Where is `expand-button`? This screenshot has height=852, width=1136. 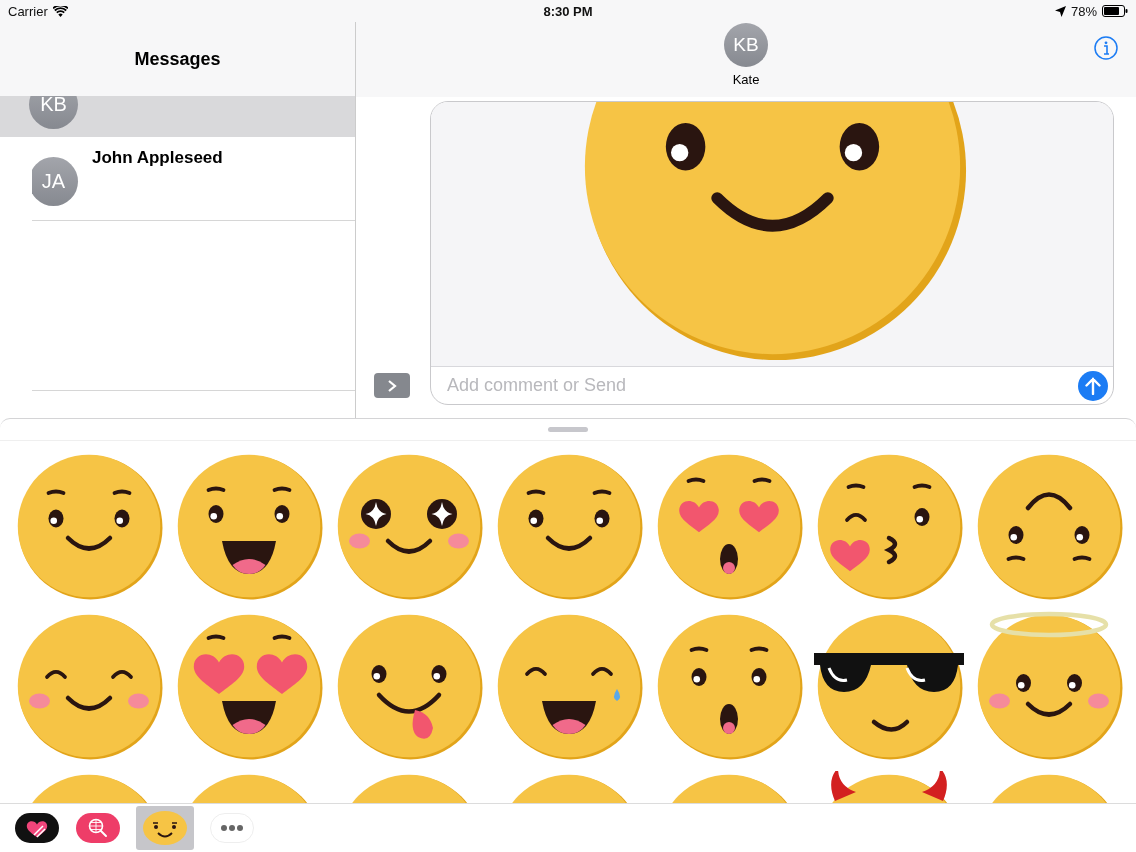
expand-button is located at coordinates (392, 385).